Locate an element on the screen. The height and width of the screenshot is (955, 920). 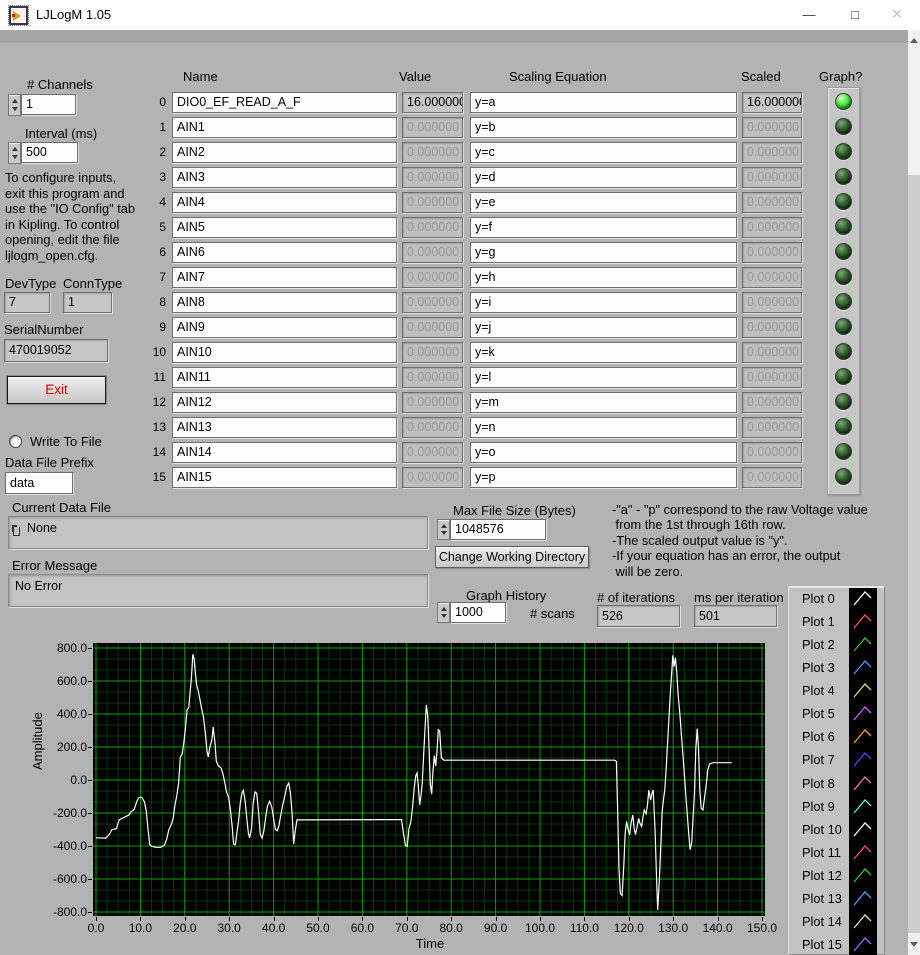
channel-name-input: AIN11 is located at coordinates (284, 377).